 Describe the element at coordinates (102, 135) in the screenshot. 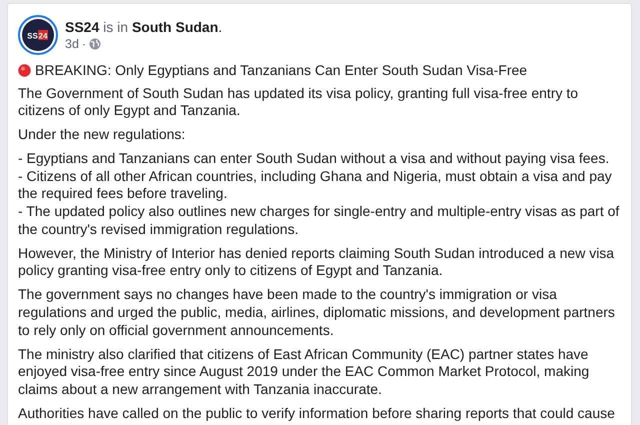

I see `post-text: Under the new regulations:` at that location.